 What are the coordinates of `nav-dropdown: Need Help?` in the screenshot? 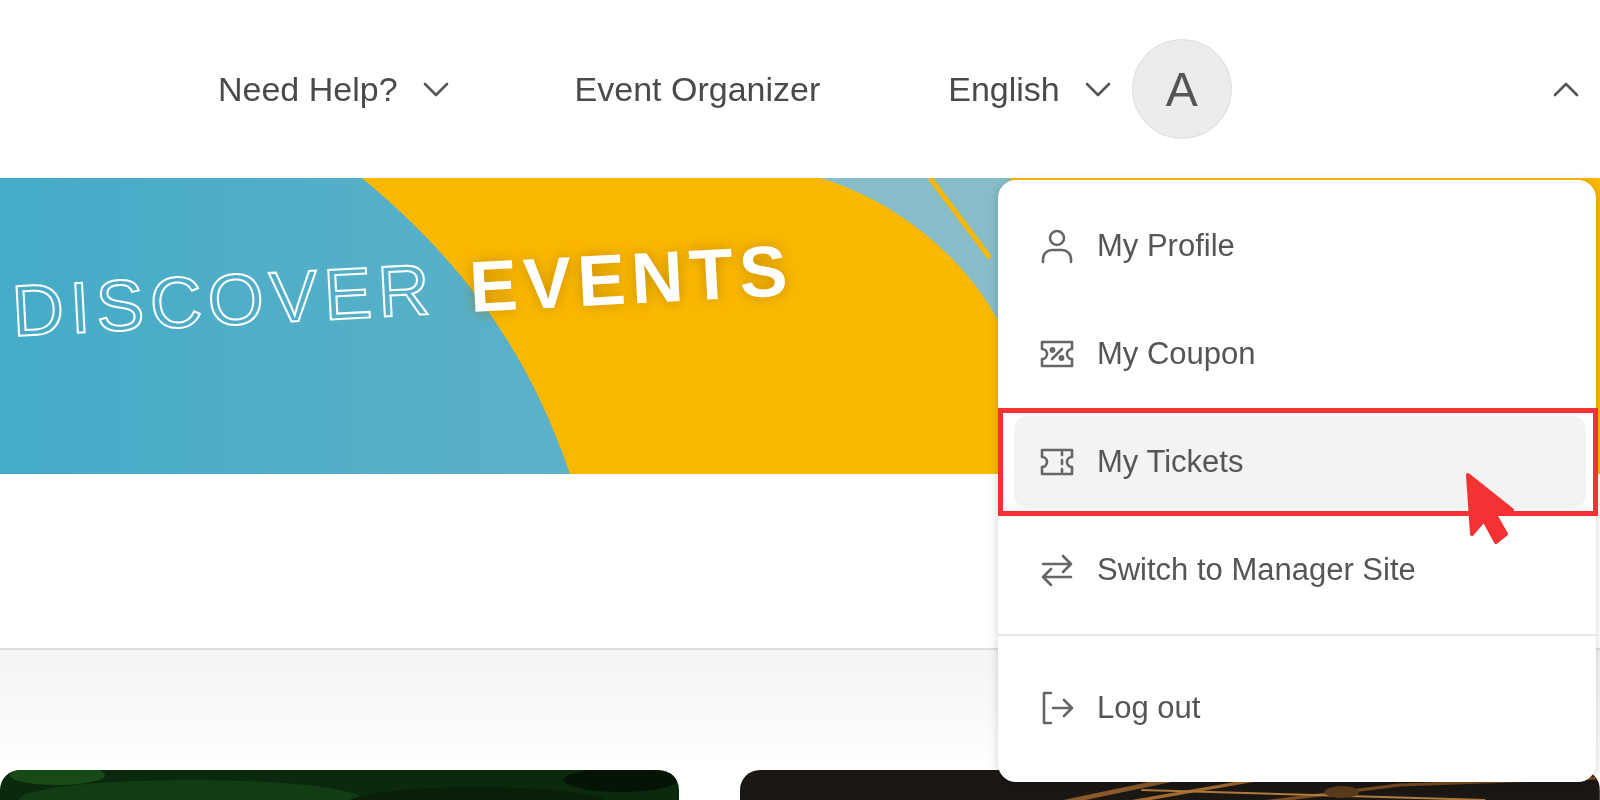 It's located at (334, 89).